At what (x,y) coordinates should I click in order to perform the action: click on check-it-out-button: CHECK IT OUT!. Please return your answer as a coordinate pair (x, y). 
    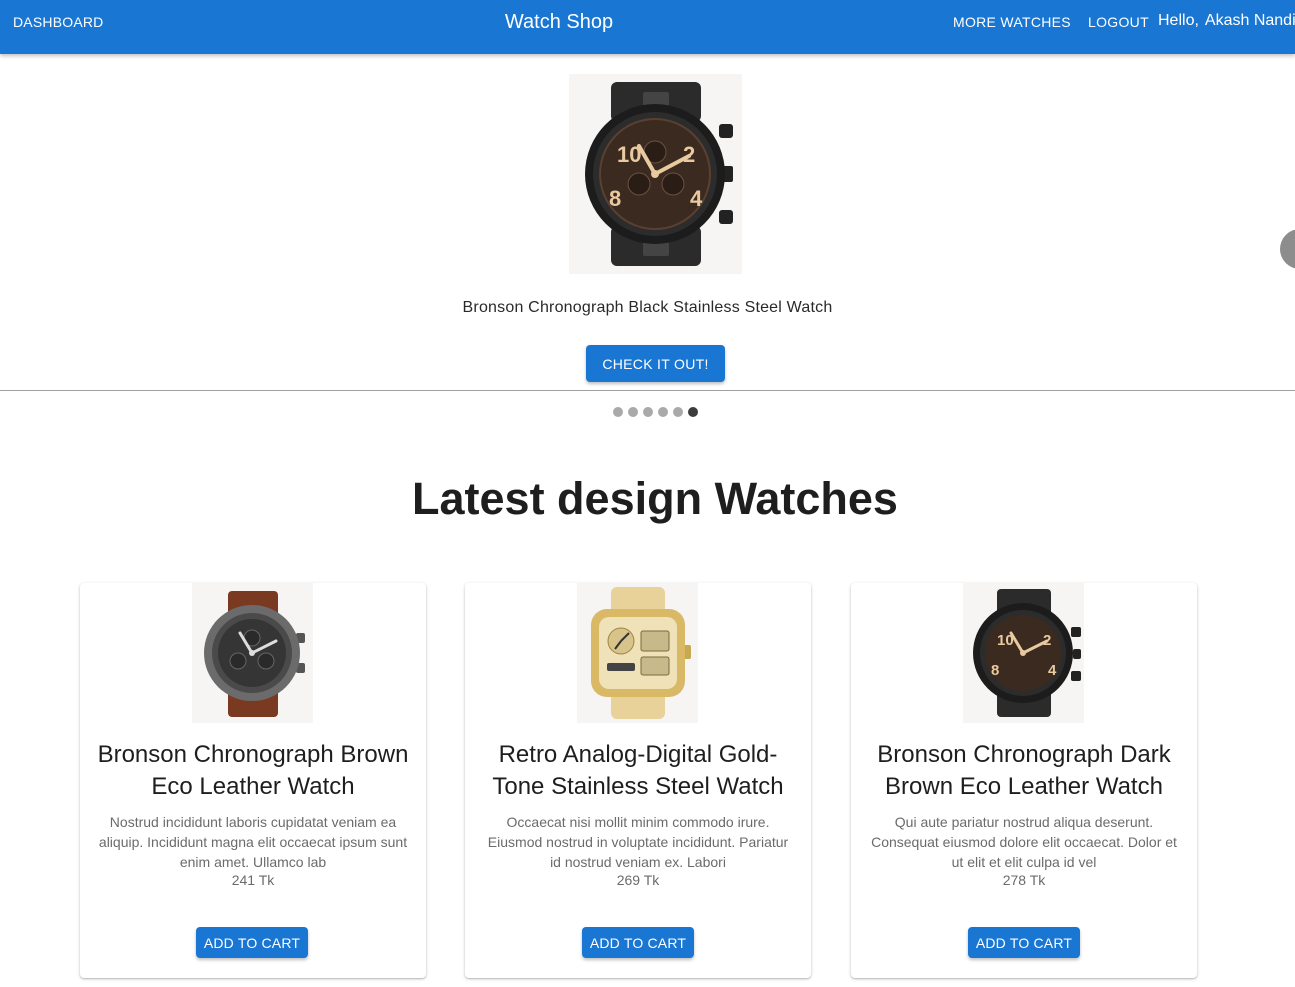
    Looking at the image, I should click on (655, 363).